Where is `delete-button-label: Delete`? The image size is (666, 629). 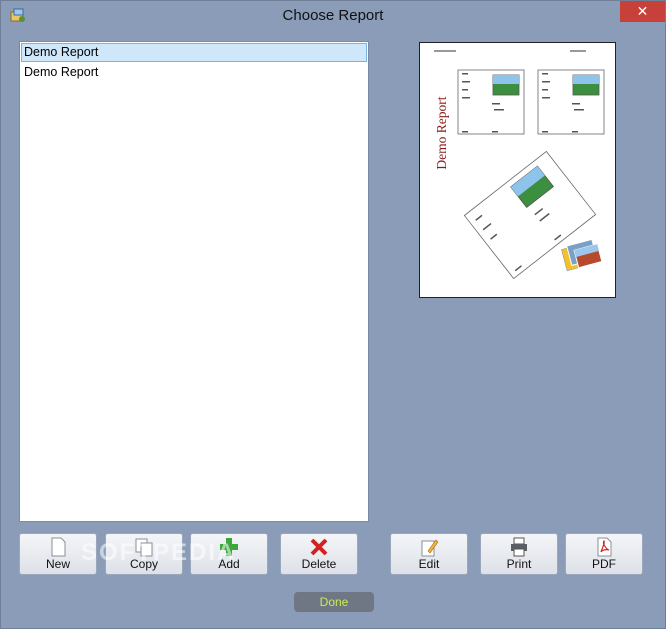
delete-button-label: Delete is located at coordinates (319, 564).